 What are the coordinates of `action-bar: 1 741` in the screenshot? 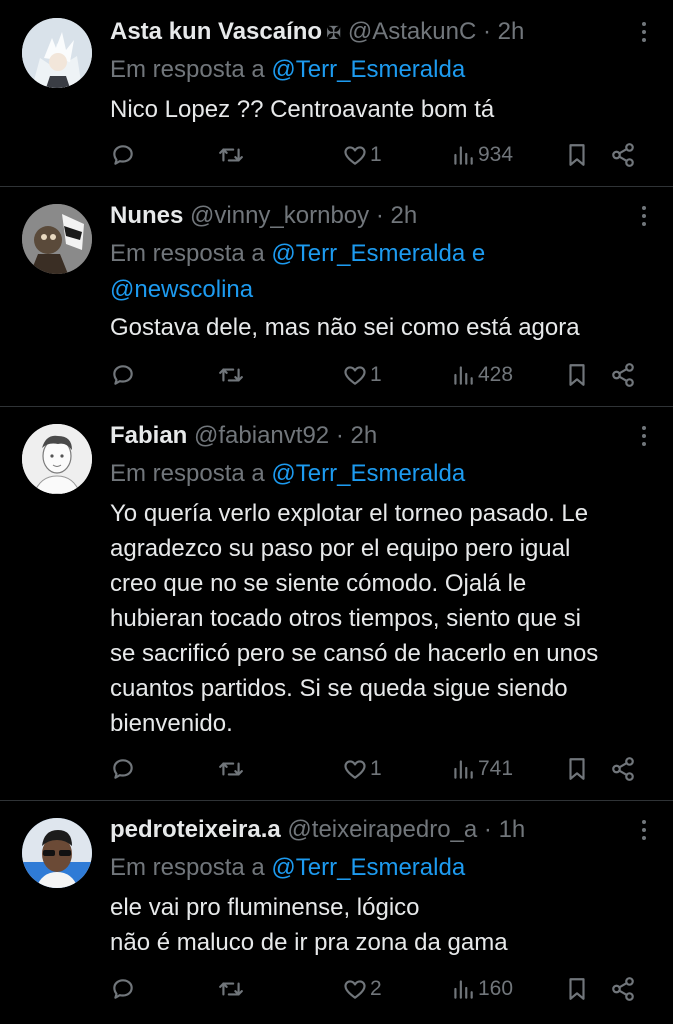 It's located at (380, 769).